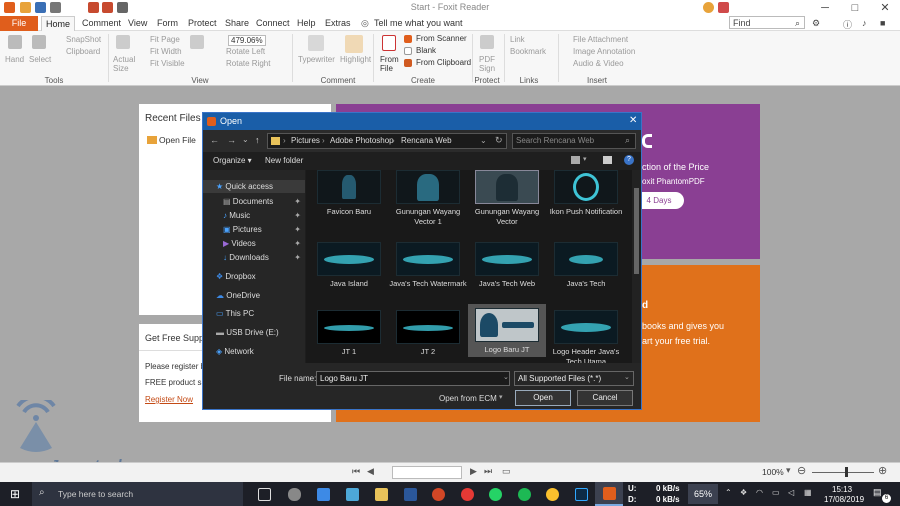  I want to click on file-item: Java's Tech, so click(586, 265).